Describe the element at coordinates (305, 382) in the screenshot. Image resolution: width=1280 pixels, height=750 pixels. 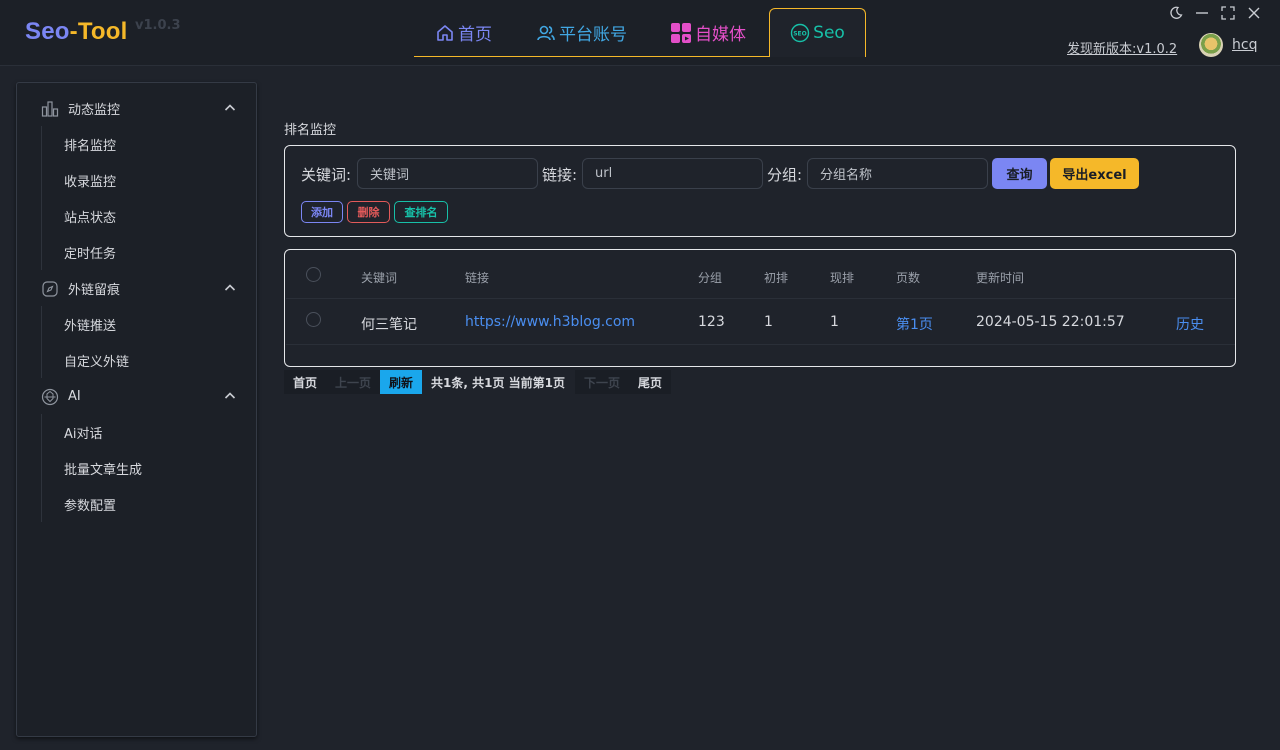
I see `first-page-button: 首页` at that location.